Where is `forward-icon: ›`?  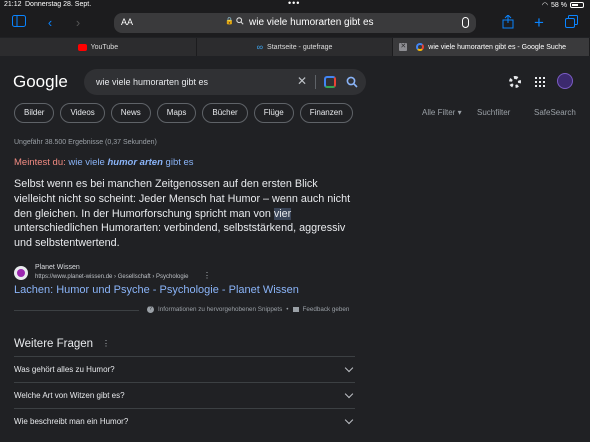
forward-icon: › is located at coordinates (78, 23).